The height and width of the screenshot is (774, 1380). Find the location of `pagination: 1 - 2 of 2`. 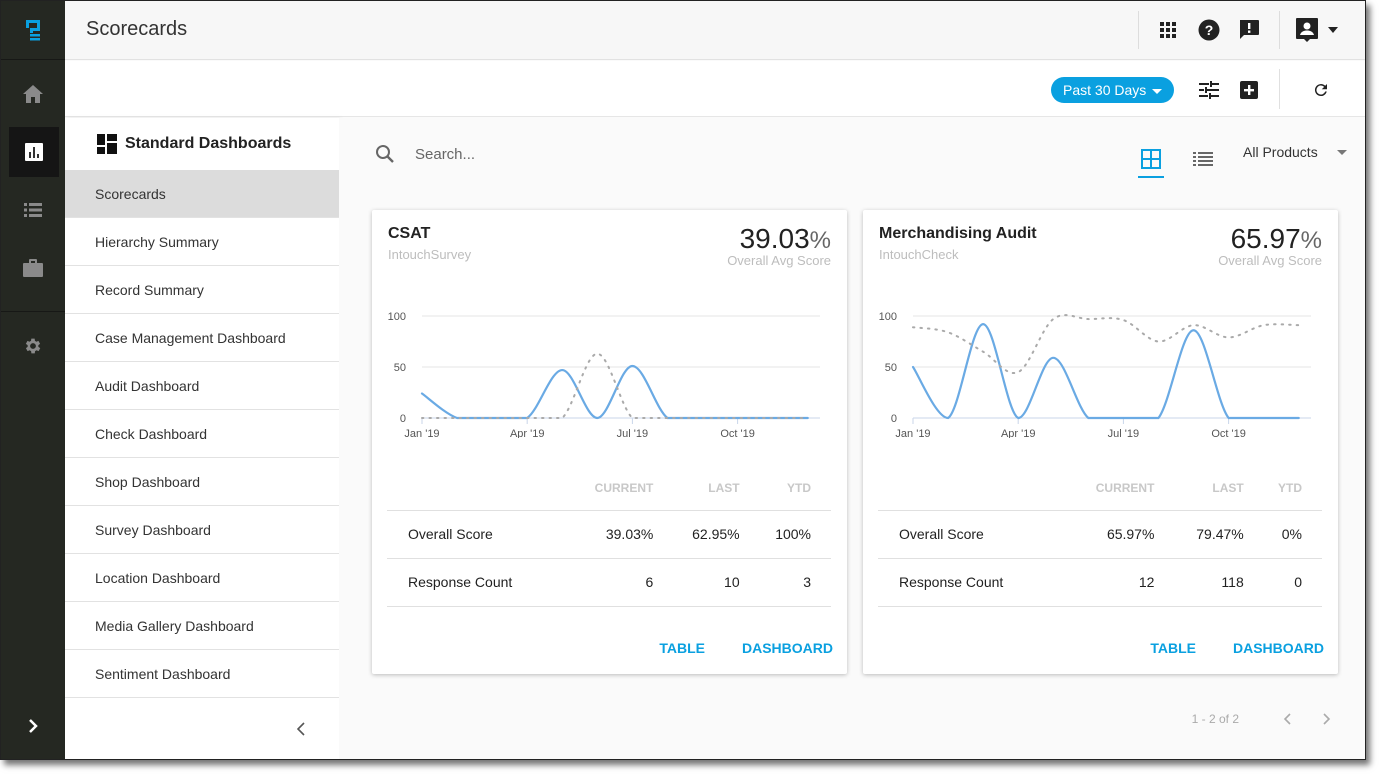

pagination: 1 - 2 of 2 is located at coordinates (1269, 719).